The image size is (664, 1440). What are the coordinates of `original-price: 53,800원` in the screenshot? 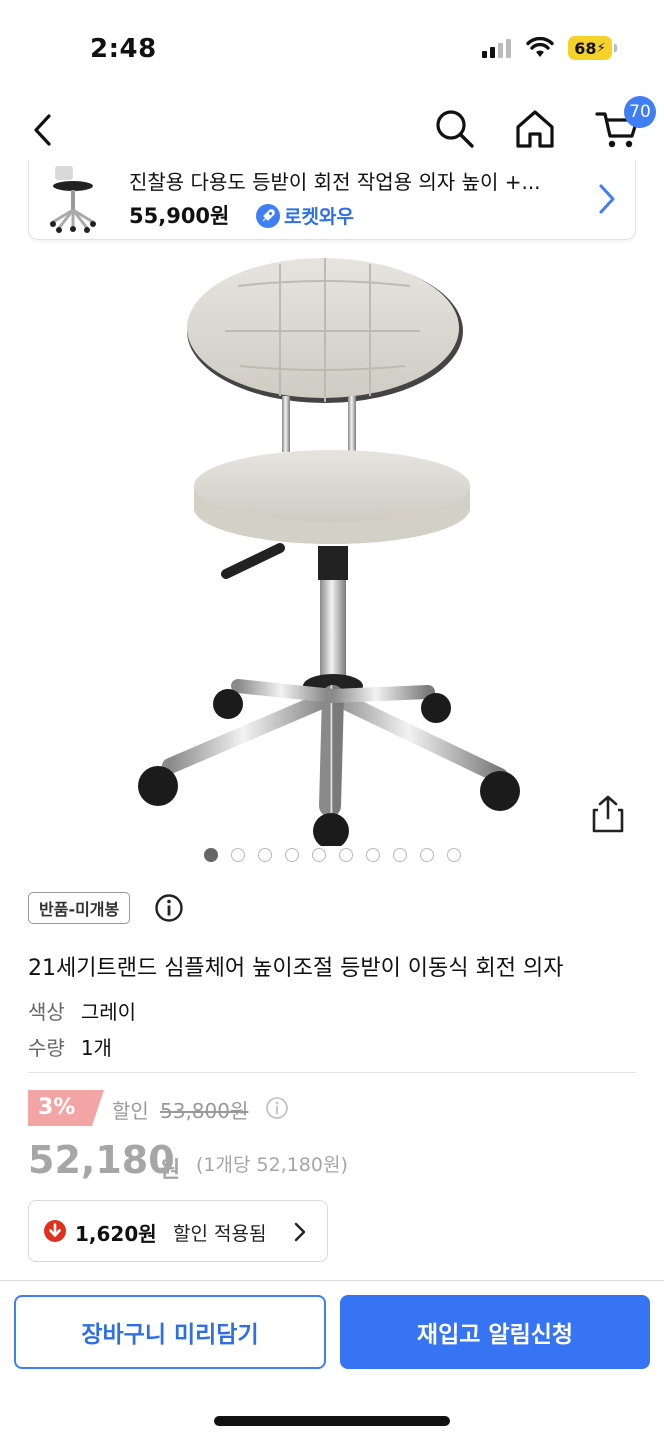 It's located at (204, 1111).